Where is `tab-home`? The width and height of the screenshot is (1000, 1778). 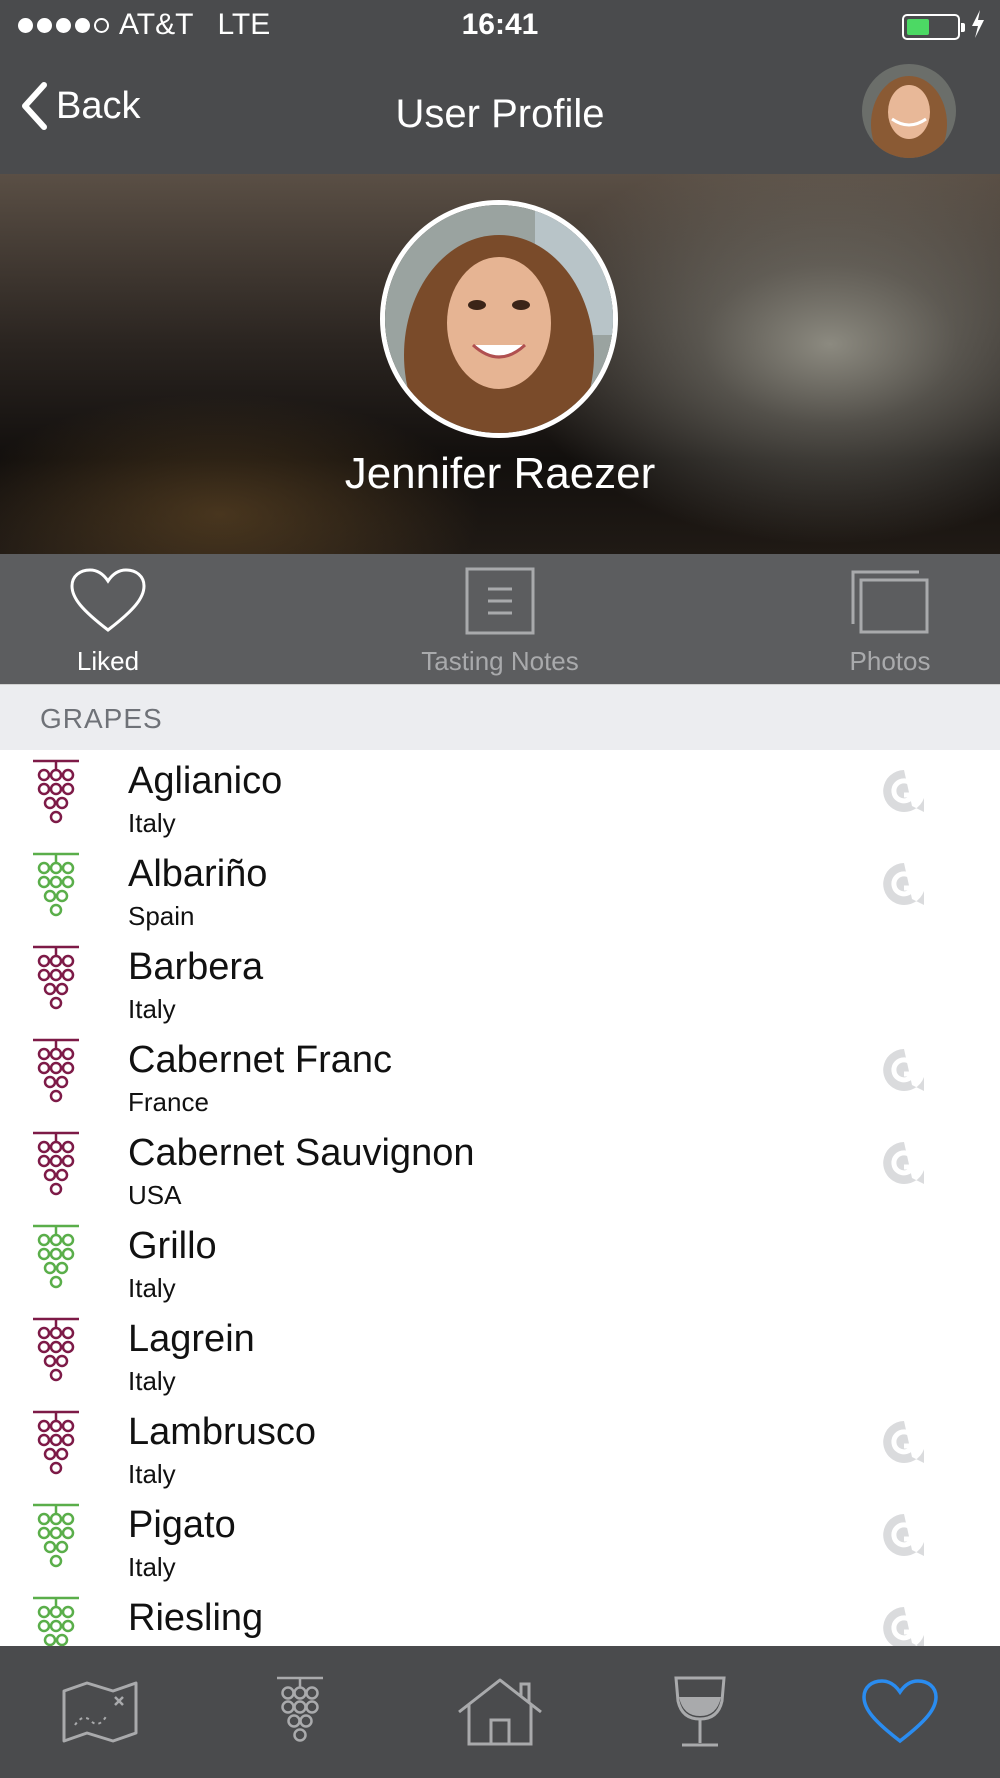
tab-home is located at coordinates (500, 1712).